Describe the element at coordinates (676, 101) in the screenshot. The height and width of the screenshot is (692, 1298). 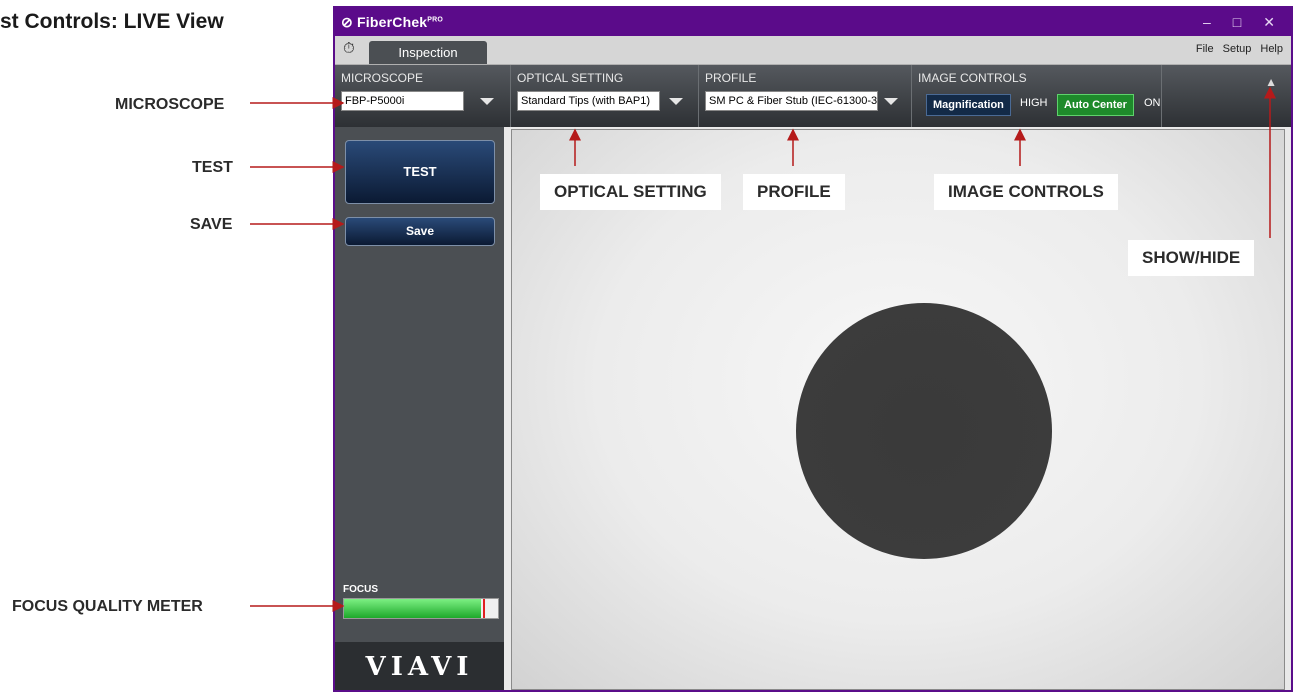
I see `optical-setting-dropdown-icon` at that location.